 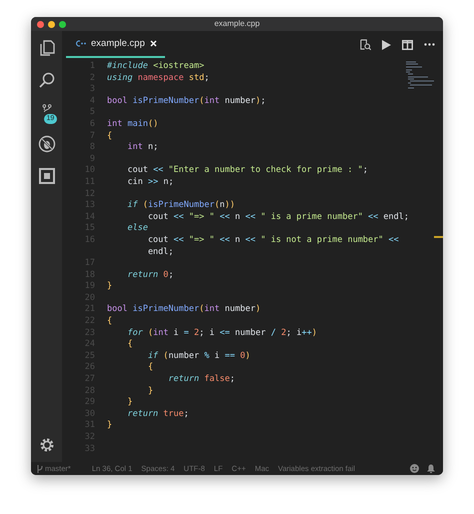 I want to click on scrollbar-marker, so click(x=438, y=237).